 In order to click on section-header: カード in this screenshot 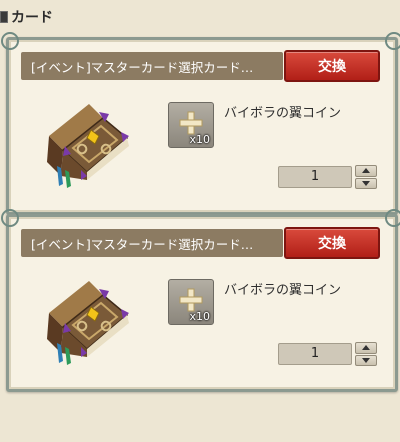, I will do `click(26, 17)`.